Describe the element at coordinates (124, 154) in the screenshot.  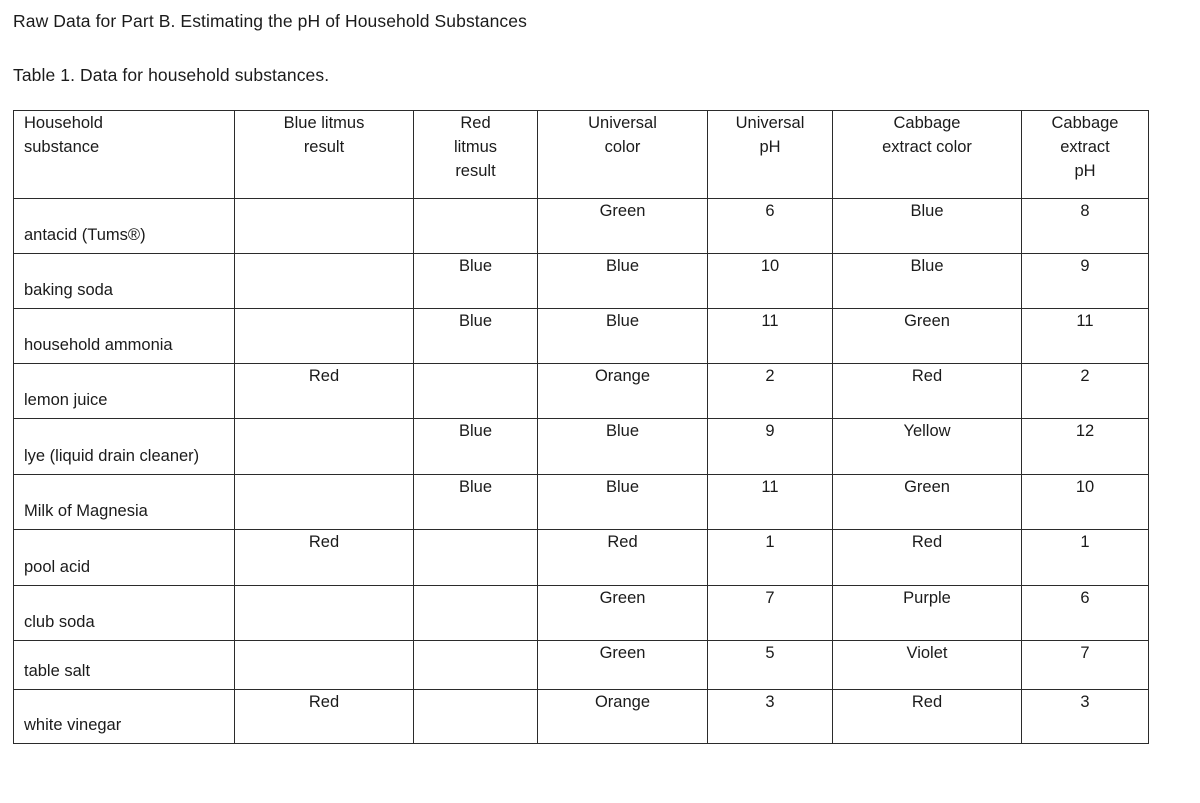
I see `column-header-substance: Household substance` at that location.